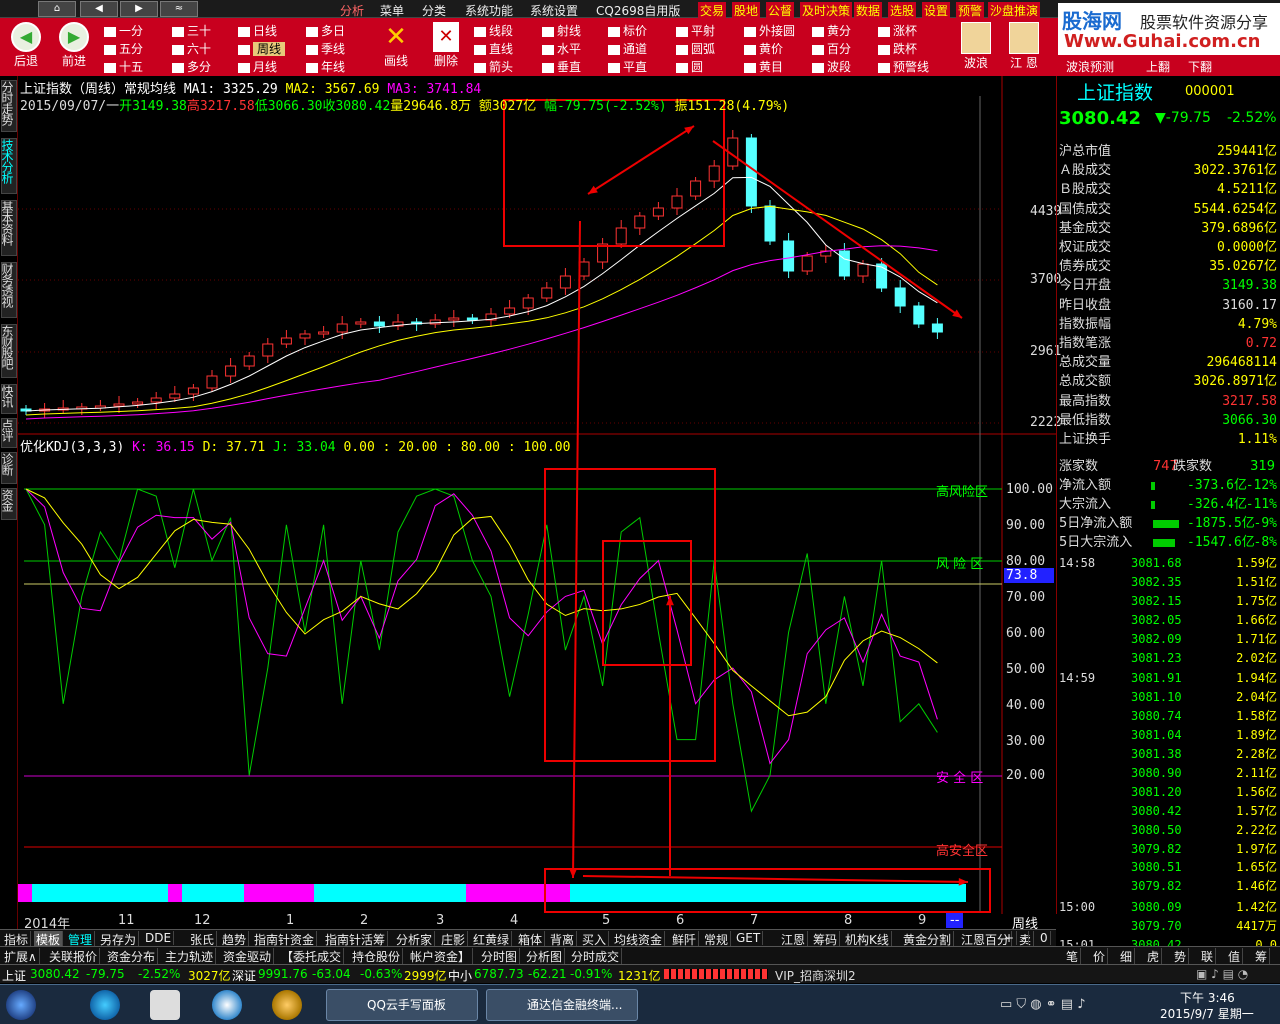 This screenshot has height=1024, width=1280. I want to click on menu-notice: 公督, so click(780, 10).